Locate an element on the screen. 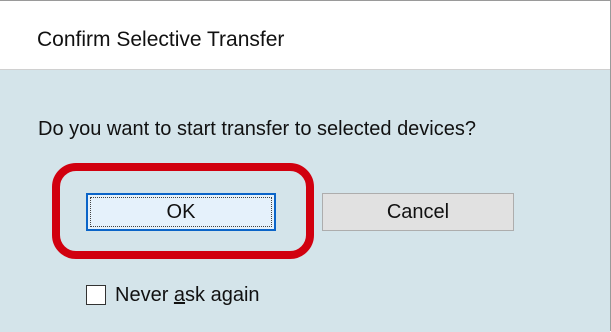 This screenshot has width=611, height=332. cancel-button-label: Cancel is located at coordinates (418, 211).